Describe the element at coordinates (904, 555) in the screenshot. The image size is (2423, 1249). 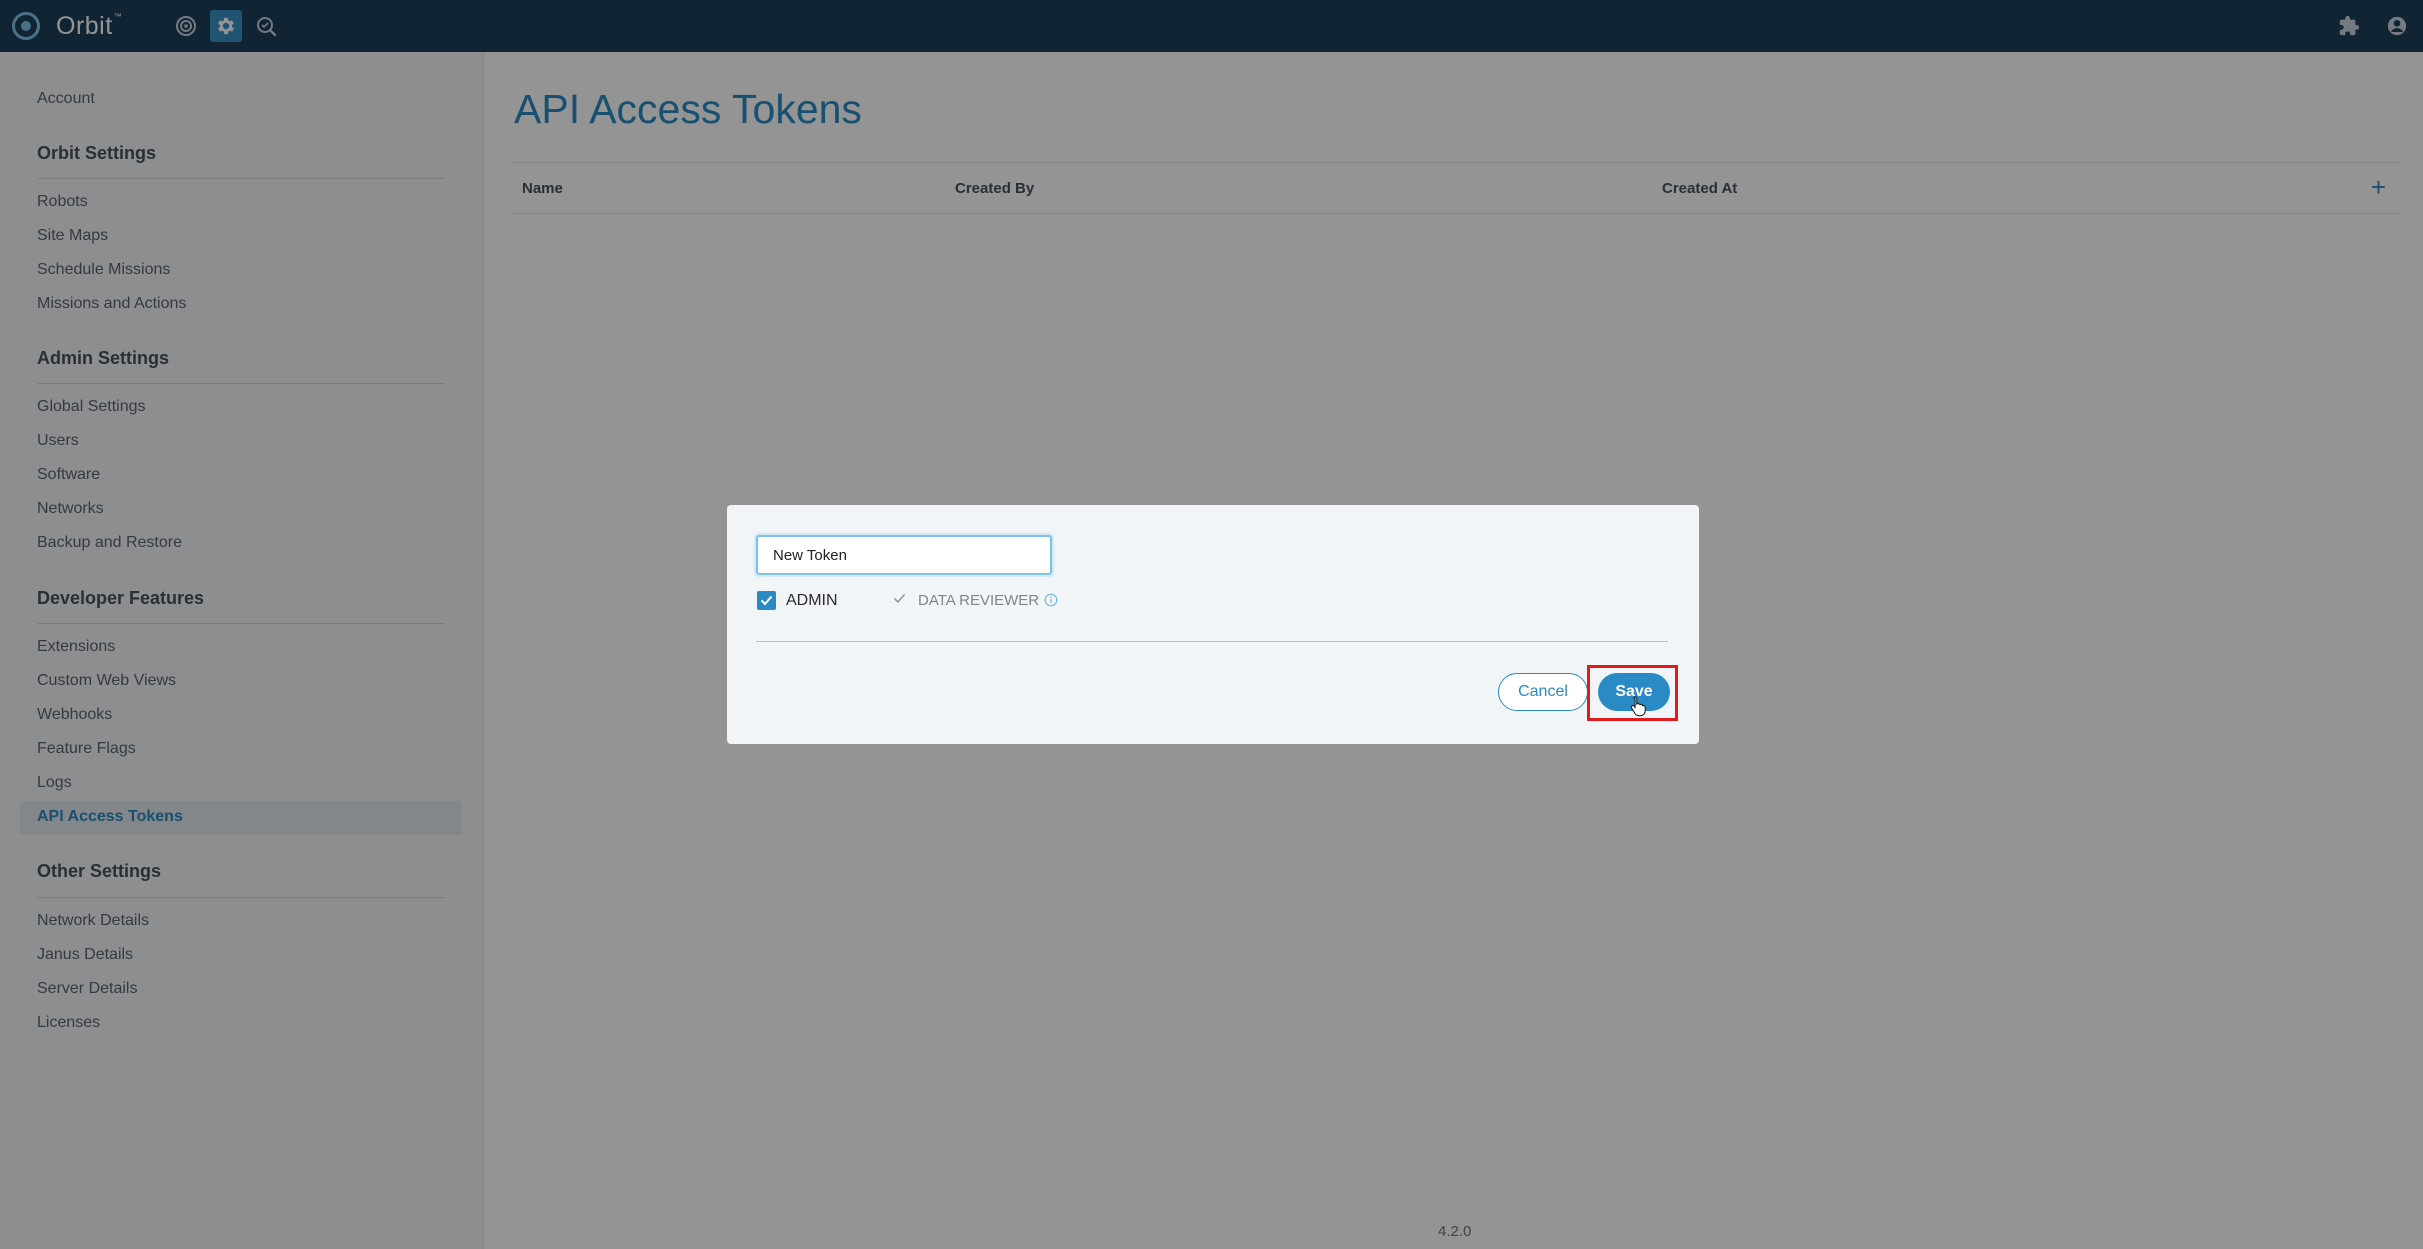
I see `token-name-input` at that location.